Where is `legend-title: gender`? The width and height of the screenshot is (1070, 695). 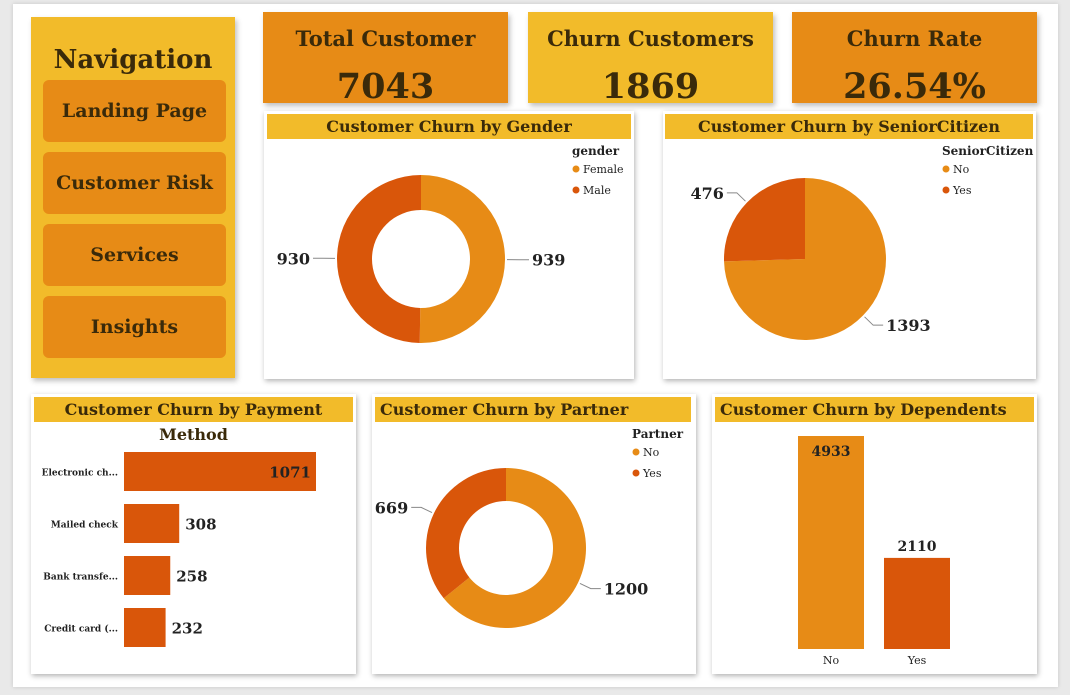 legend-title: gender is located at coordinates (596, 151).